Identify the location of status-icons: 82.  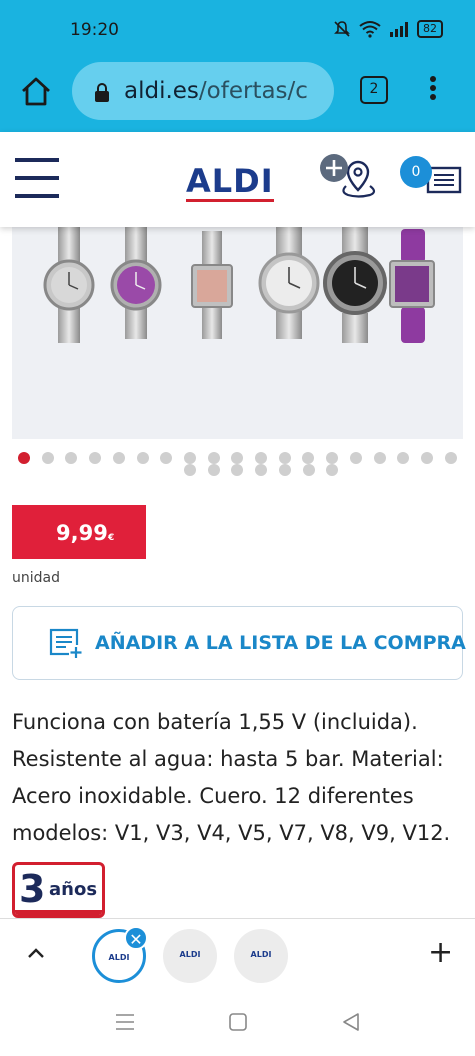
(388, 29).